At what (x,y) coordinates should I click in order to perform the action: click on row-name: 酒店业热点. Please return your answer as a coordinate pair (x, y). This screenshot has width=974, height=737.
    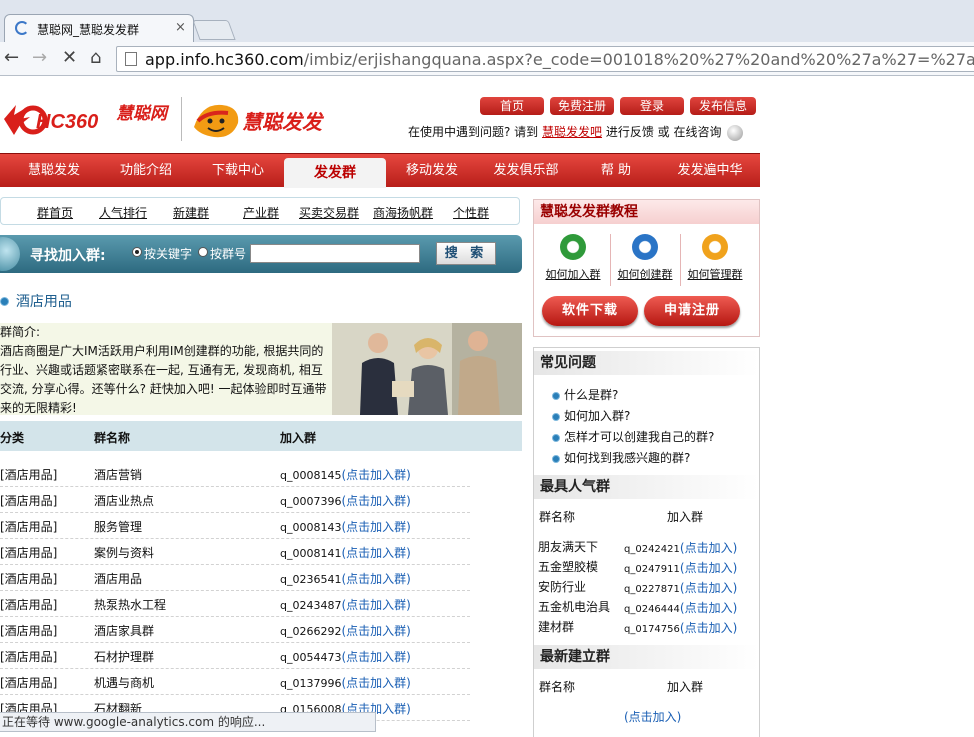
    Looking at the image, I should click on (124, 500).